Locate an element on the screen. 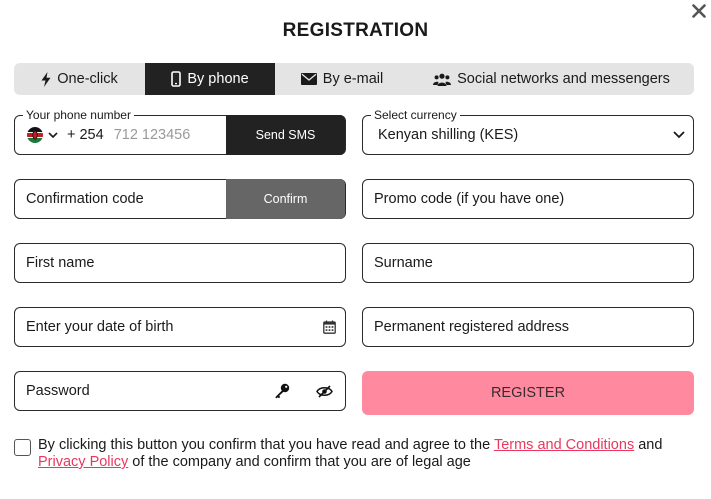 The height and width of the screenshot is (499, 711). confirmation-code-input: Confirmation code is located at coordinates (120, 199).